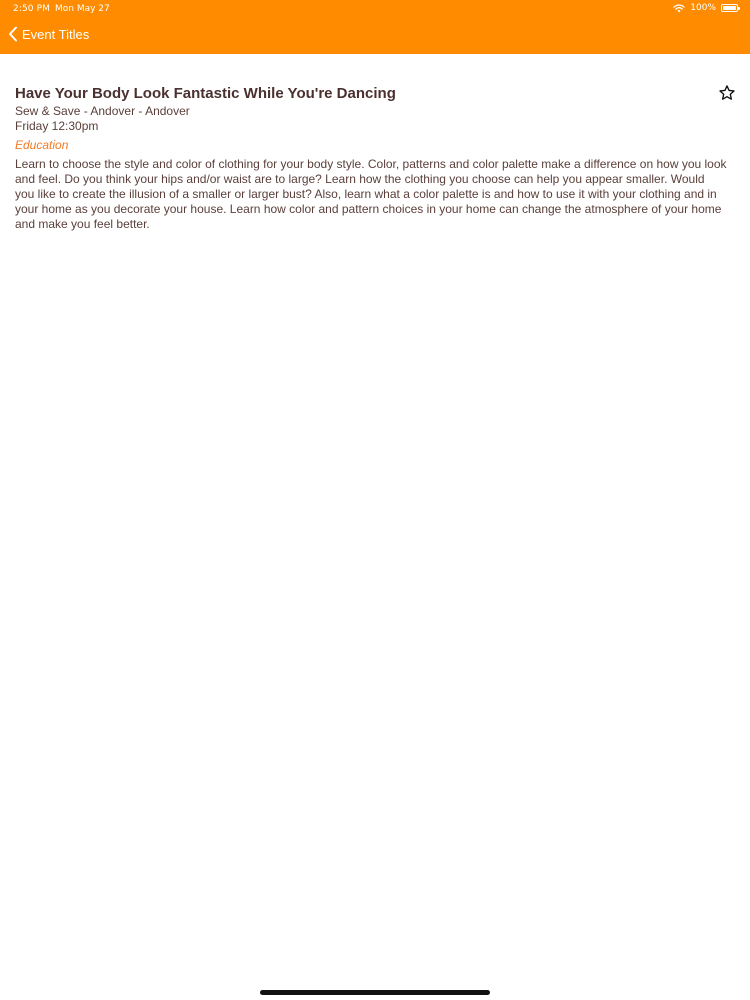 This screenshot has width=750, height=1000. What do you see at coordinates (679, 8) in the screenshot?
I see `wifi-icon` at bounding box center [679, 8].